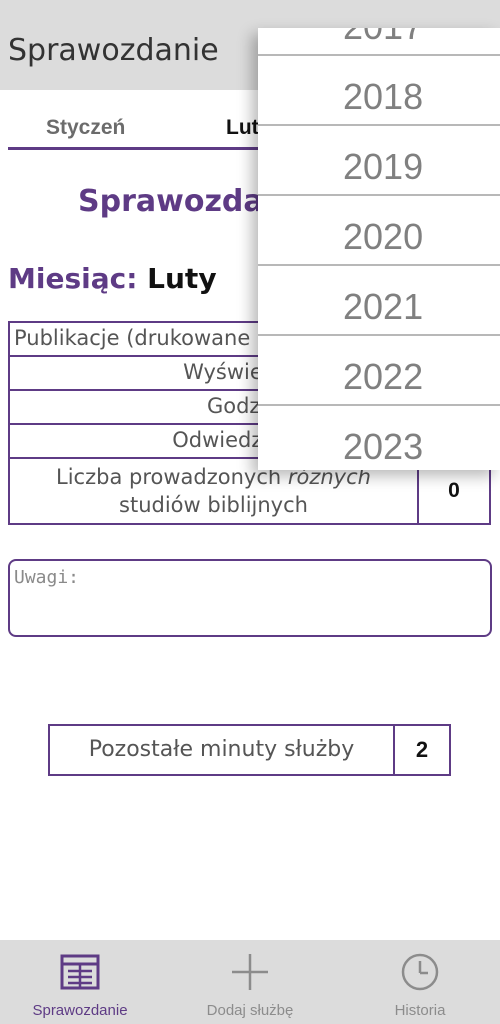 The height and width of the screenshot is (1024, 500). I want to click on notes-placeholder: Uwagi:, so click(47, 577).